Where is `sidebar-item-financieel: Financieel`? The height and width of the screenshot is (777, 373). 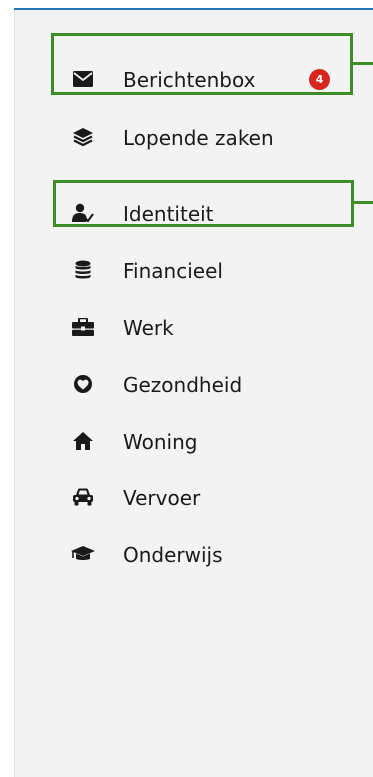 sidebar-item-financieel: Financieel is located at coordinates (185, 270).